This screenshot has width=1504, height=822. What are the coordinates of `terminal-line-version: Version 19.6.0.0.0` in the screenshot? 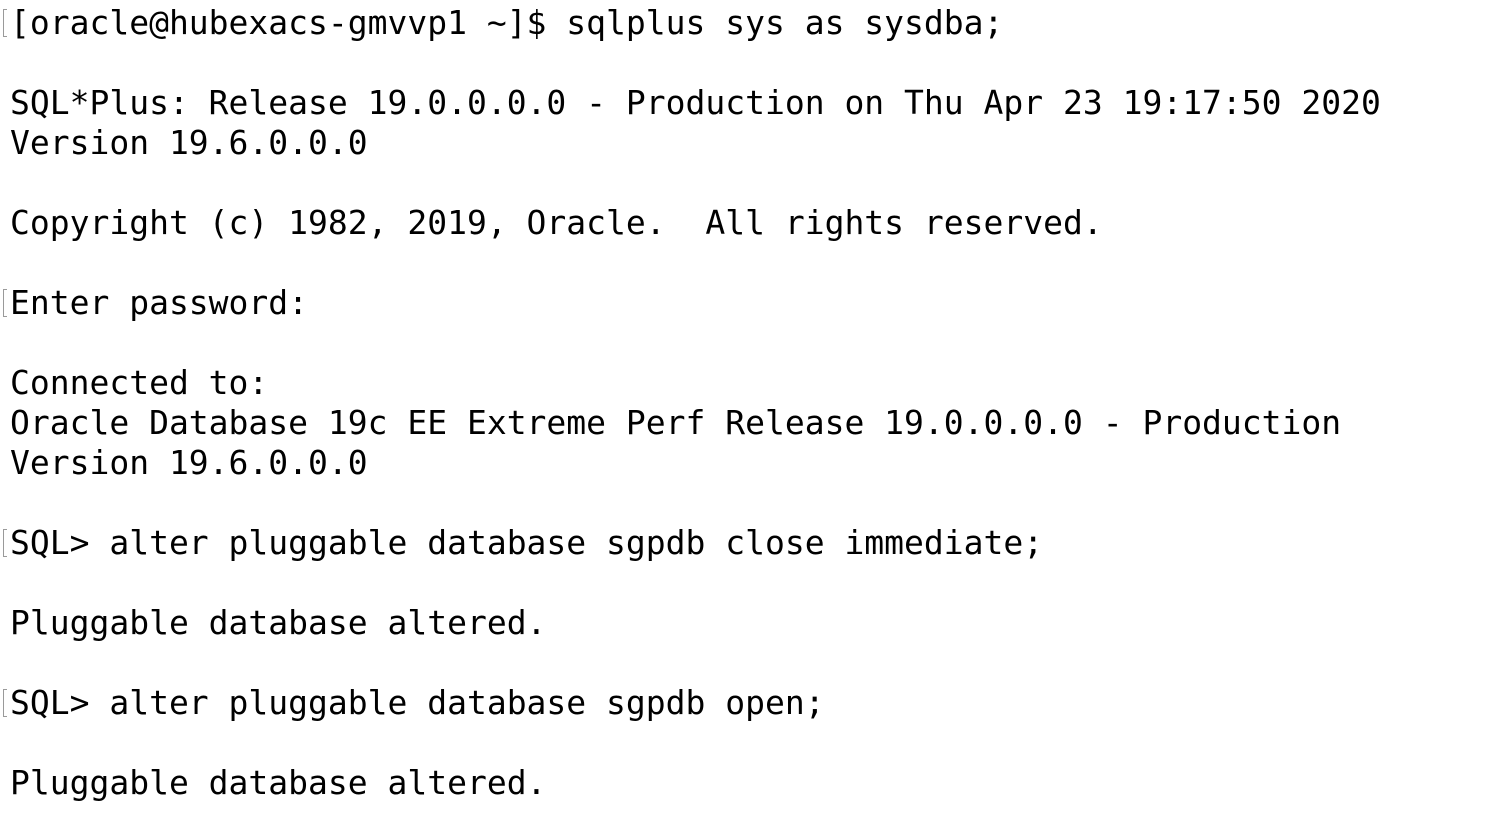 It's located at (189, 142).